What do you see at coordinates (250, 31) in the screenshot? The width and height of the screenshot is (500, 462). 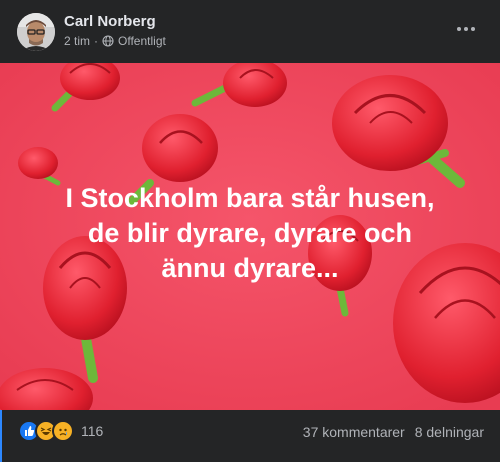 I see `post-header: Carl Norberg 2 tim · Offentligt` at bounding box center [250, 31].